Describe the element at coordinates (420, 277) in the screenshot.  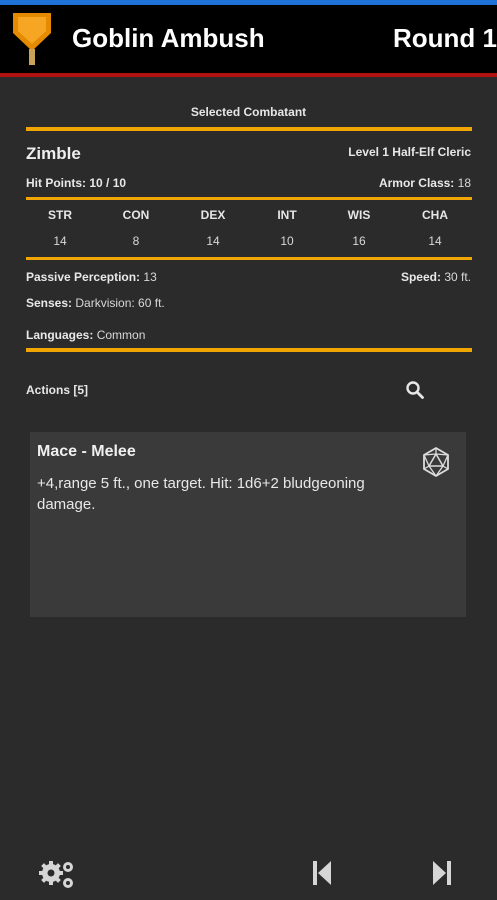
I see `speed-label: Speed:` at that location.